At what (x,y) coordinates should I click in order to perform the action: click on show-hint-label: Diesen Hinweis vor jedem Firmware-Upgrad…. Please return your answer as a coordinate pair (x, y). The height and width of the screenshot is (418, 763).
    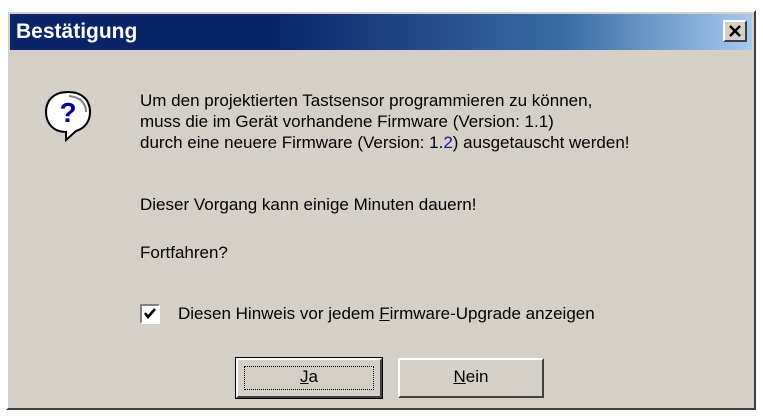
    Looking at the image, I should click on (386, 313).